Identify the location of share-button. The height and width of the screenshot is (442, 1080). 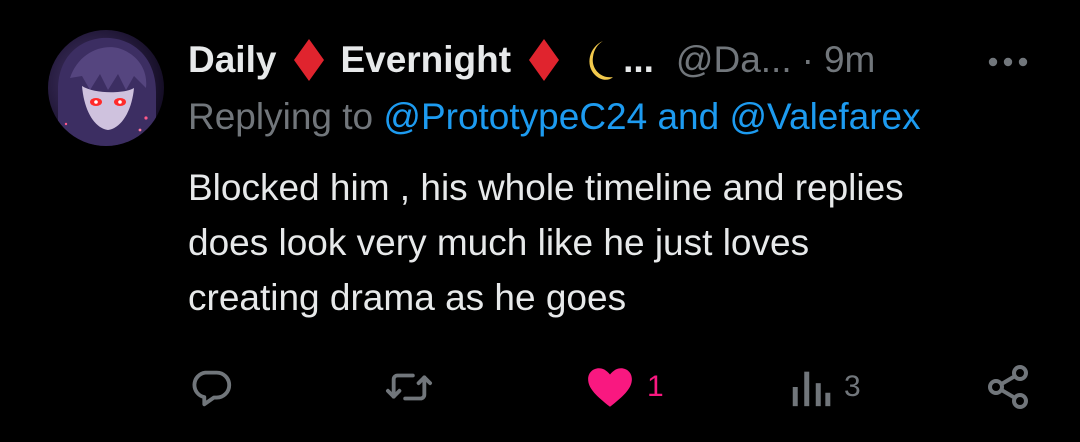
(1008, 387).